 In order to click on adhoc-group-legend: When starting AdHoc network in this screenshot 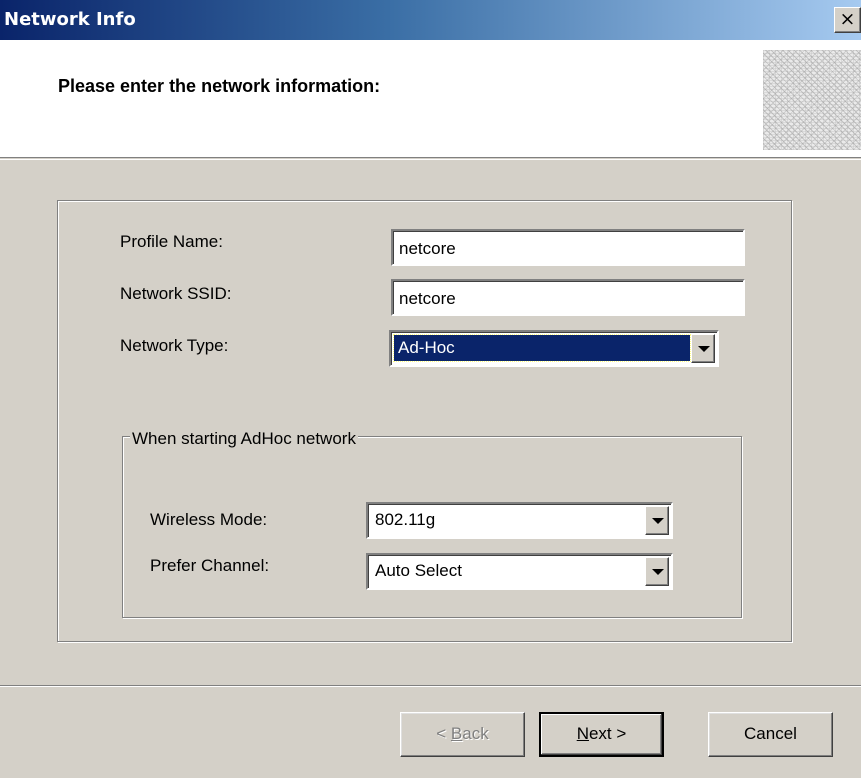, I will do `click(244, 439)`.